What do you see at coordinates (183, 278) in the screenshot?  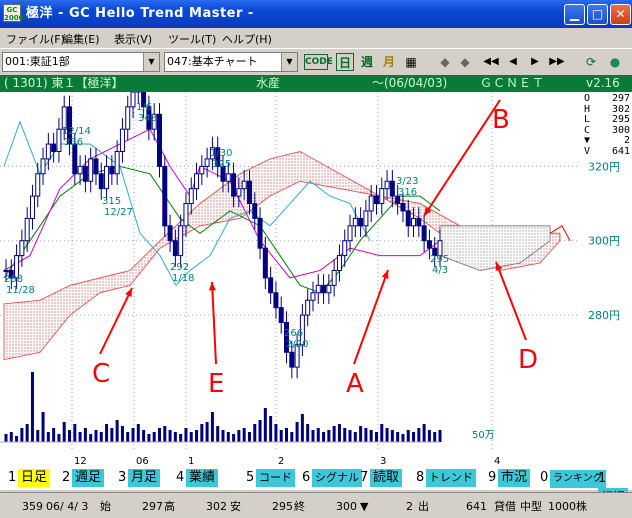 I see `annotation-value: 1/18` at bounding box center [183, 278].